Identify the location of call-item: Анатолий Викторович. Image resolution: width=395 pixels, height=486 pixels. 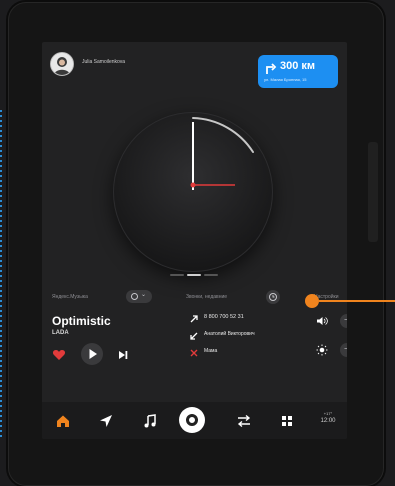
(243, 335).